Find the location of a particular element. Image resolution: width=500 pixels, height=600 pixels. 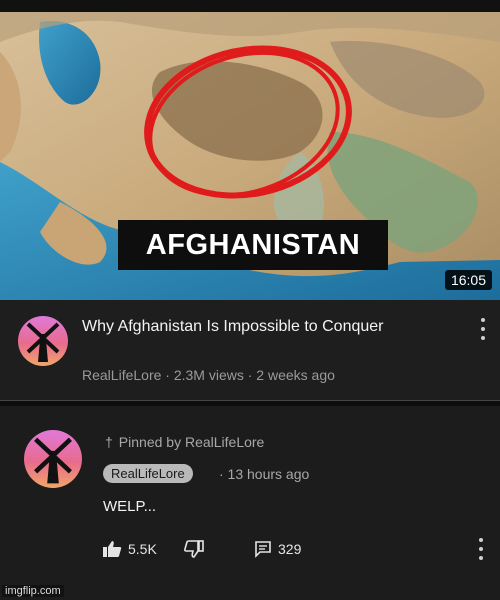

thumbs-down-icon is located at coordinates (194, 549).